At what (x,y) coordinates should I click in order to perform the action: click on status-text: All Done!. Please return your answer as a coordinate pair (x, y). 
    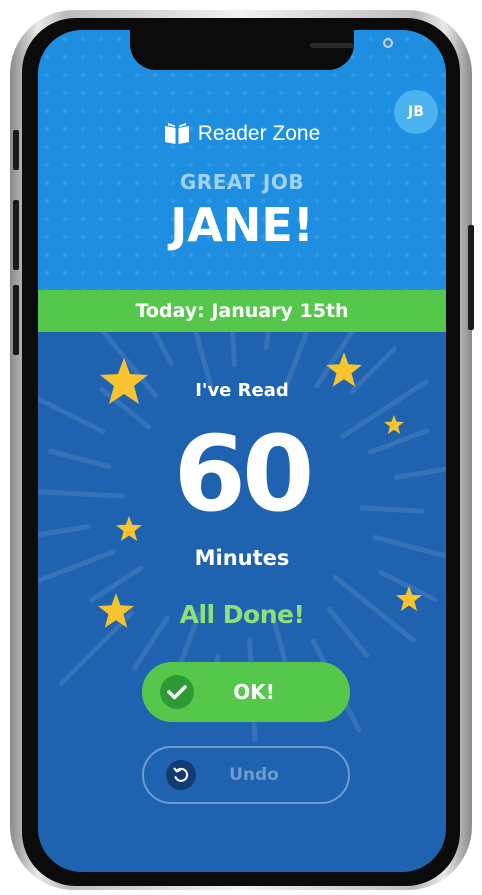
    Looking at the image, I should click on (242, 614).